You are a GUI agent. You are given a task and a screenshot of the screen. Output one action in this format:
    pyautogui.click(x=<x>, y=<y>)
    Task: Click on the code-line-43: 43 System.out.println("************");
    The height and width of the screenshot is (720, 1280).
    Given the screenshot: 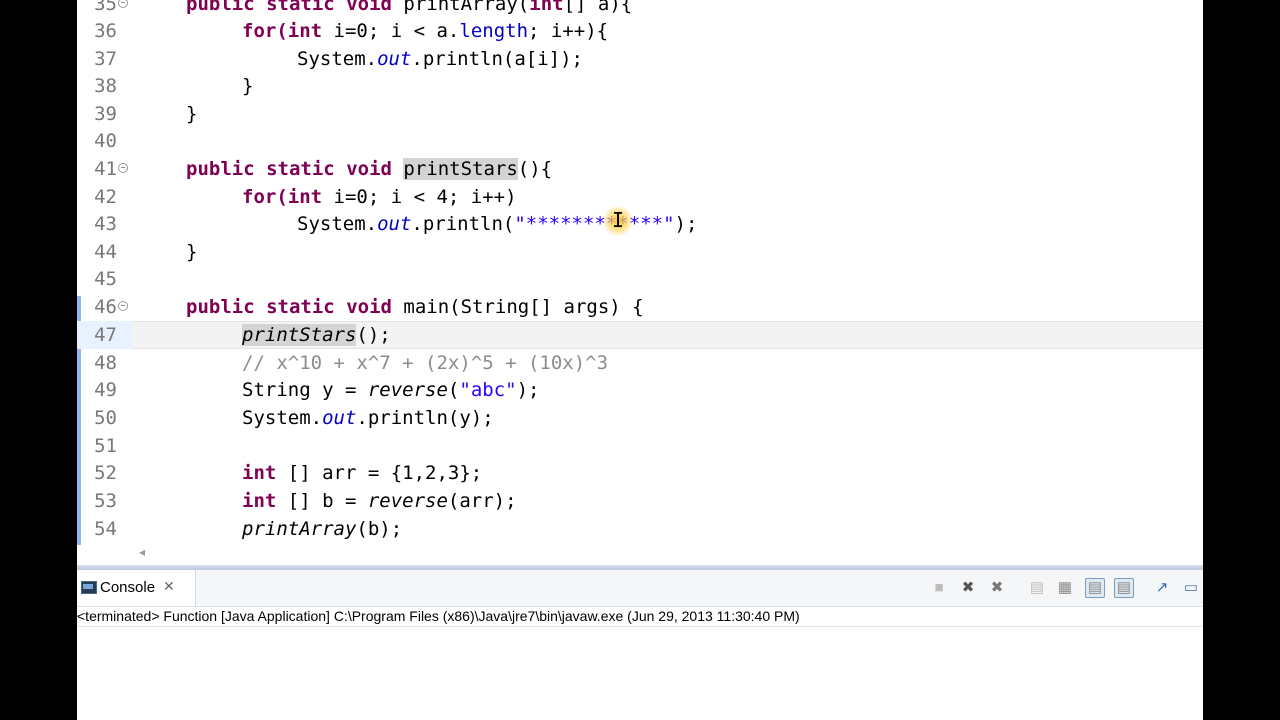 What is the action you would take?
    pyautogui.click(x=640, y=224)
    